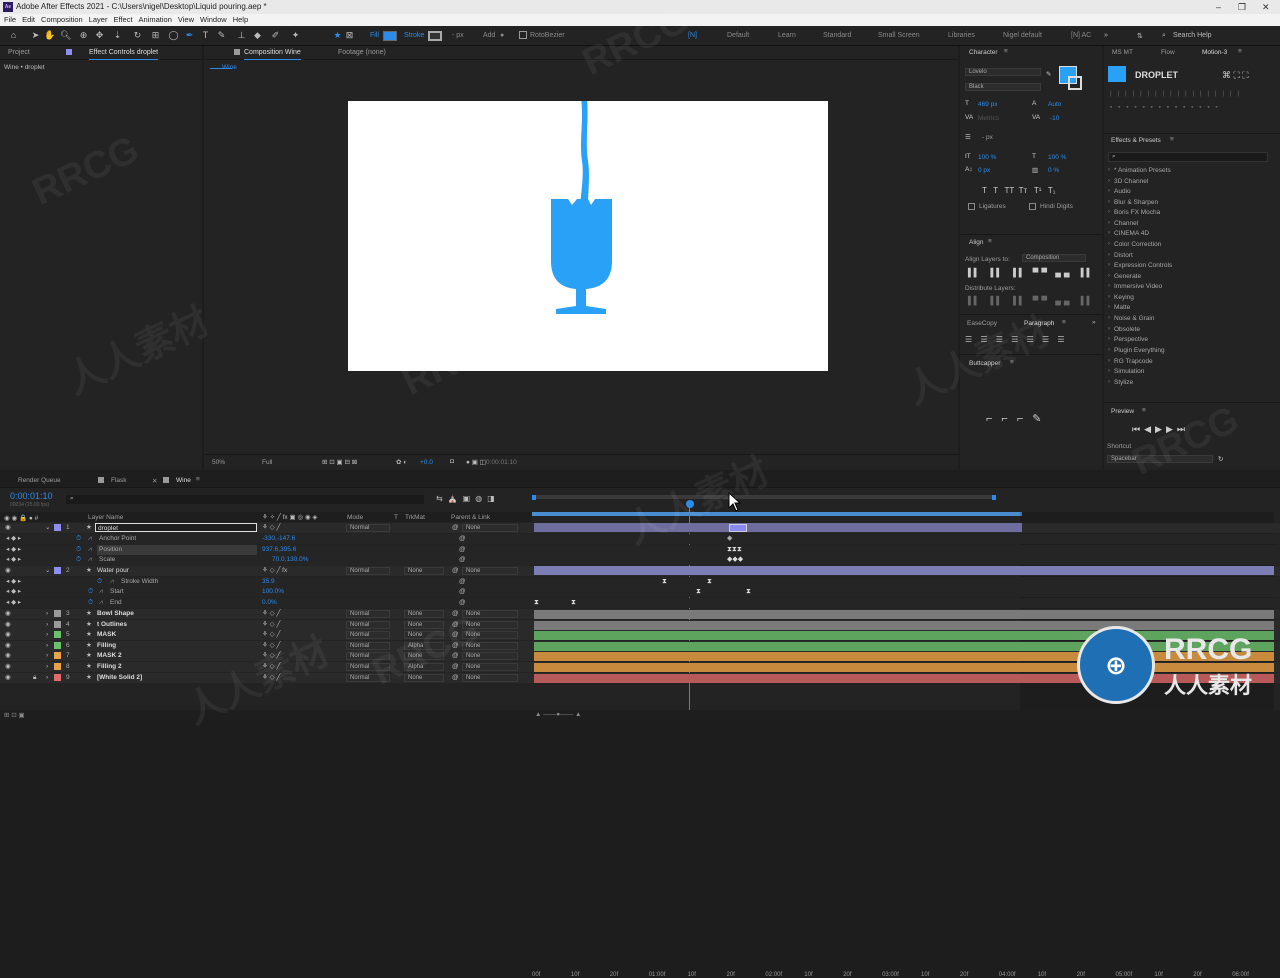  What do you see at coordinates (1175, 93) in the screenshot?
I see `motion-slider-row: | | | | | | | | | | | | | | | | | |` at bounding box center [1175, 93].